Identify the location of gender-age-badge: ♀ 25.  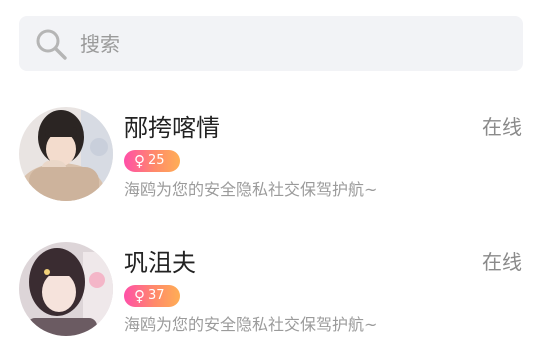
(152, 161).